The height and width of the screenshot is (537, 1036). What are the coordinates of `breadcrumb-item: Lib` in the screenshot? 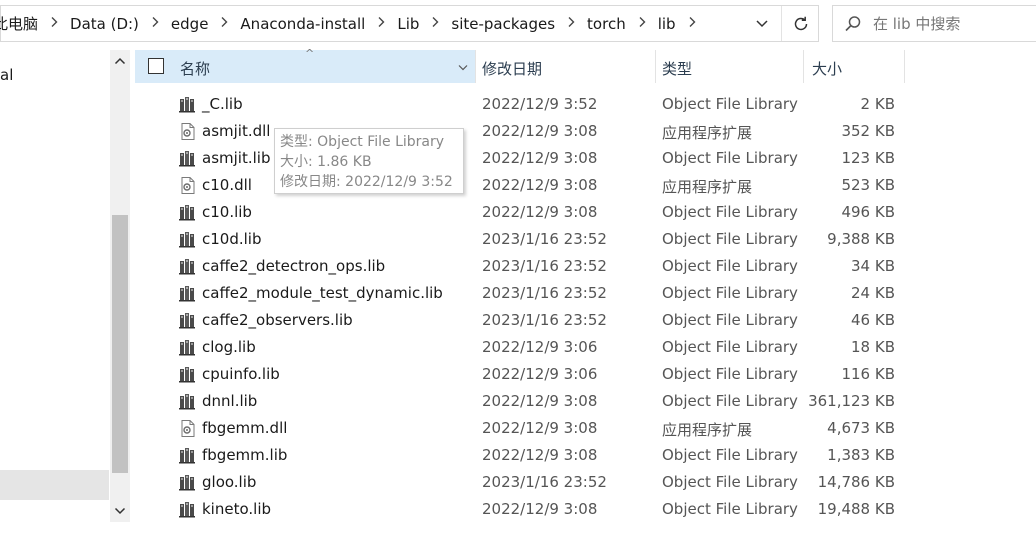 It's located at (408, 24).